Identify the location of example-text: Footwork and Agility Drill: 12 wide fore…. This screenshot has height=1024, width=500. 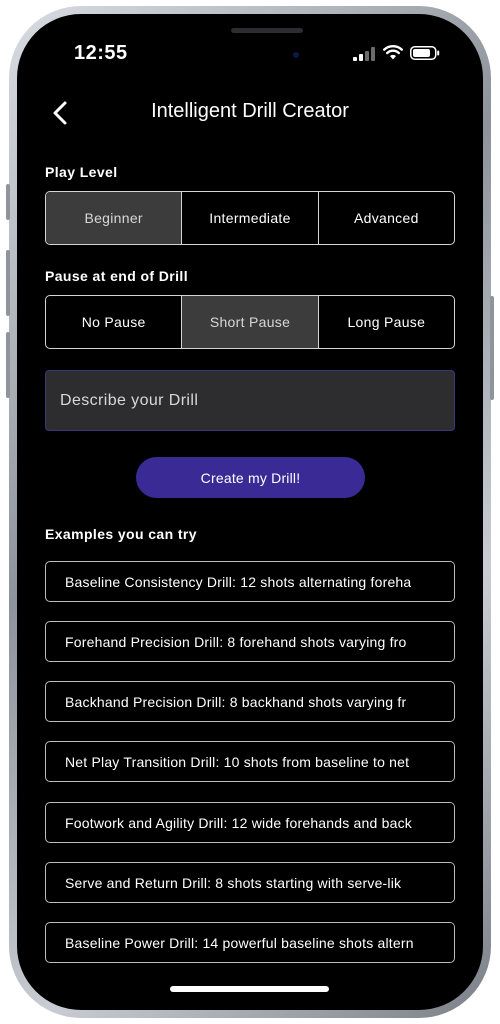
(238, 822).